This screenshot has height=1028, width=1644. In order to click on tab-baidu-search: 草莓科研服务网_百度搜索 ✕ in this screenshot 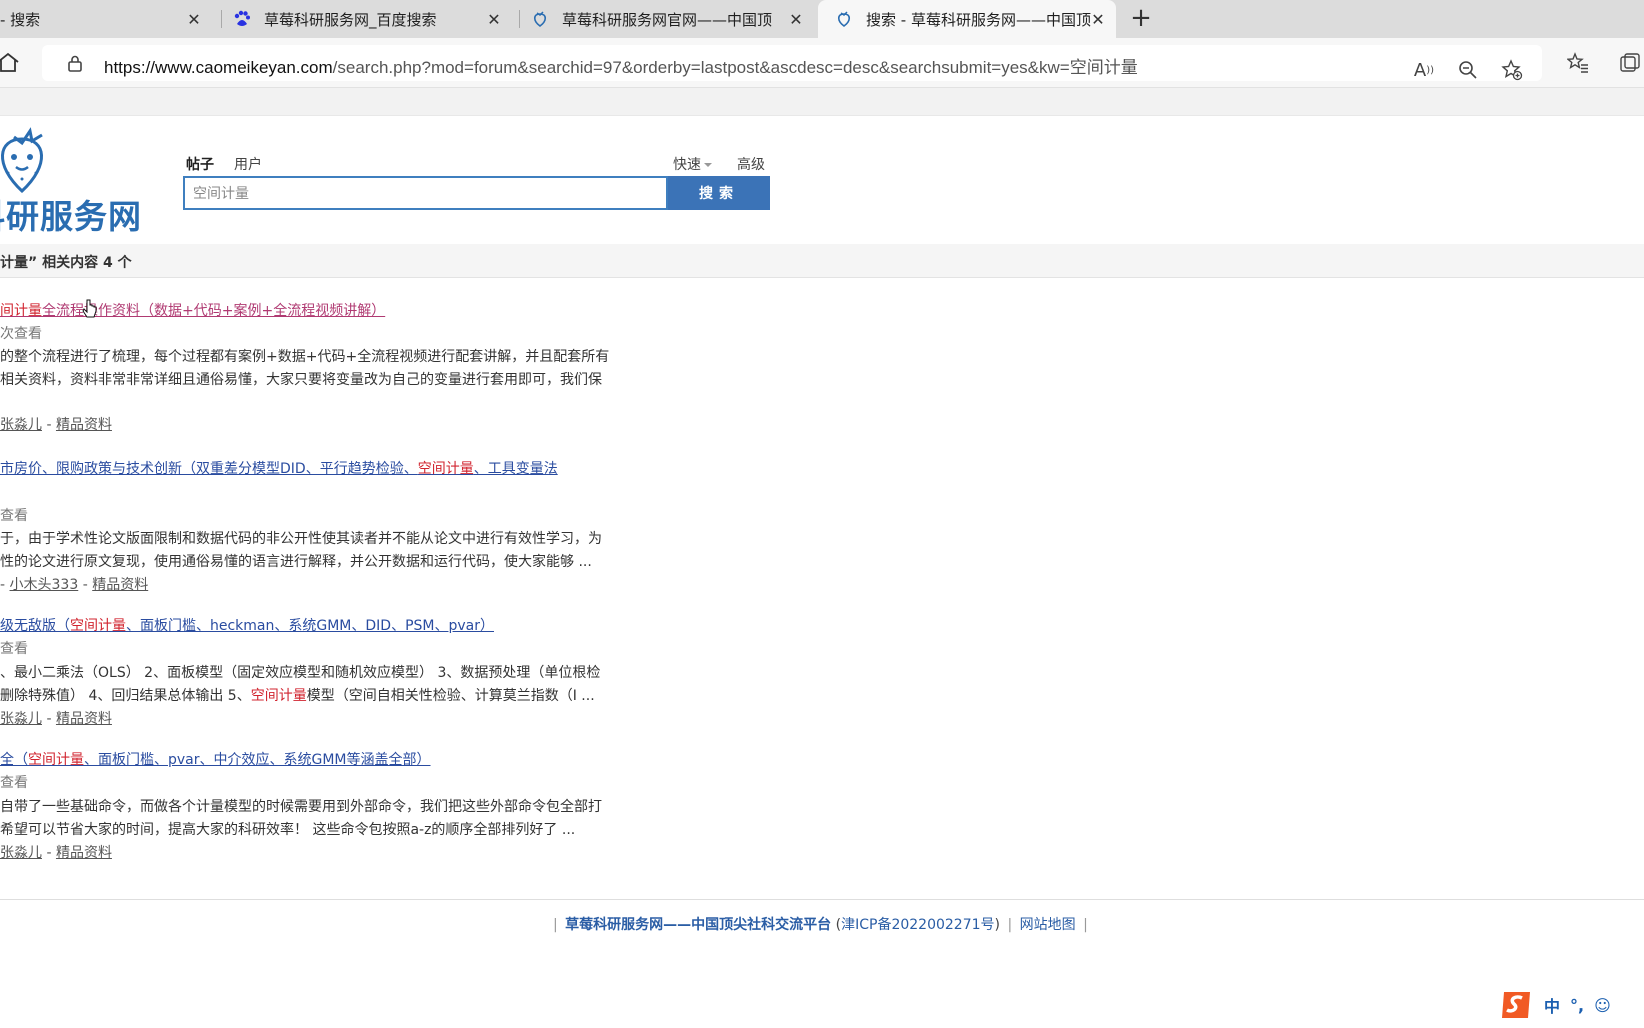, I will do `click(372, 19)`.